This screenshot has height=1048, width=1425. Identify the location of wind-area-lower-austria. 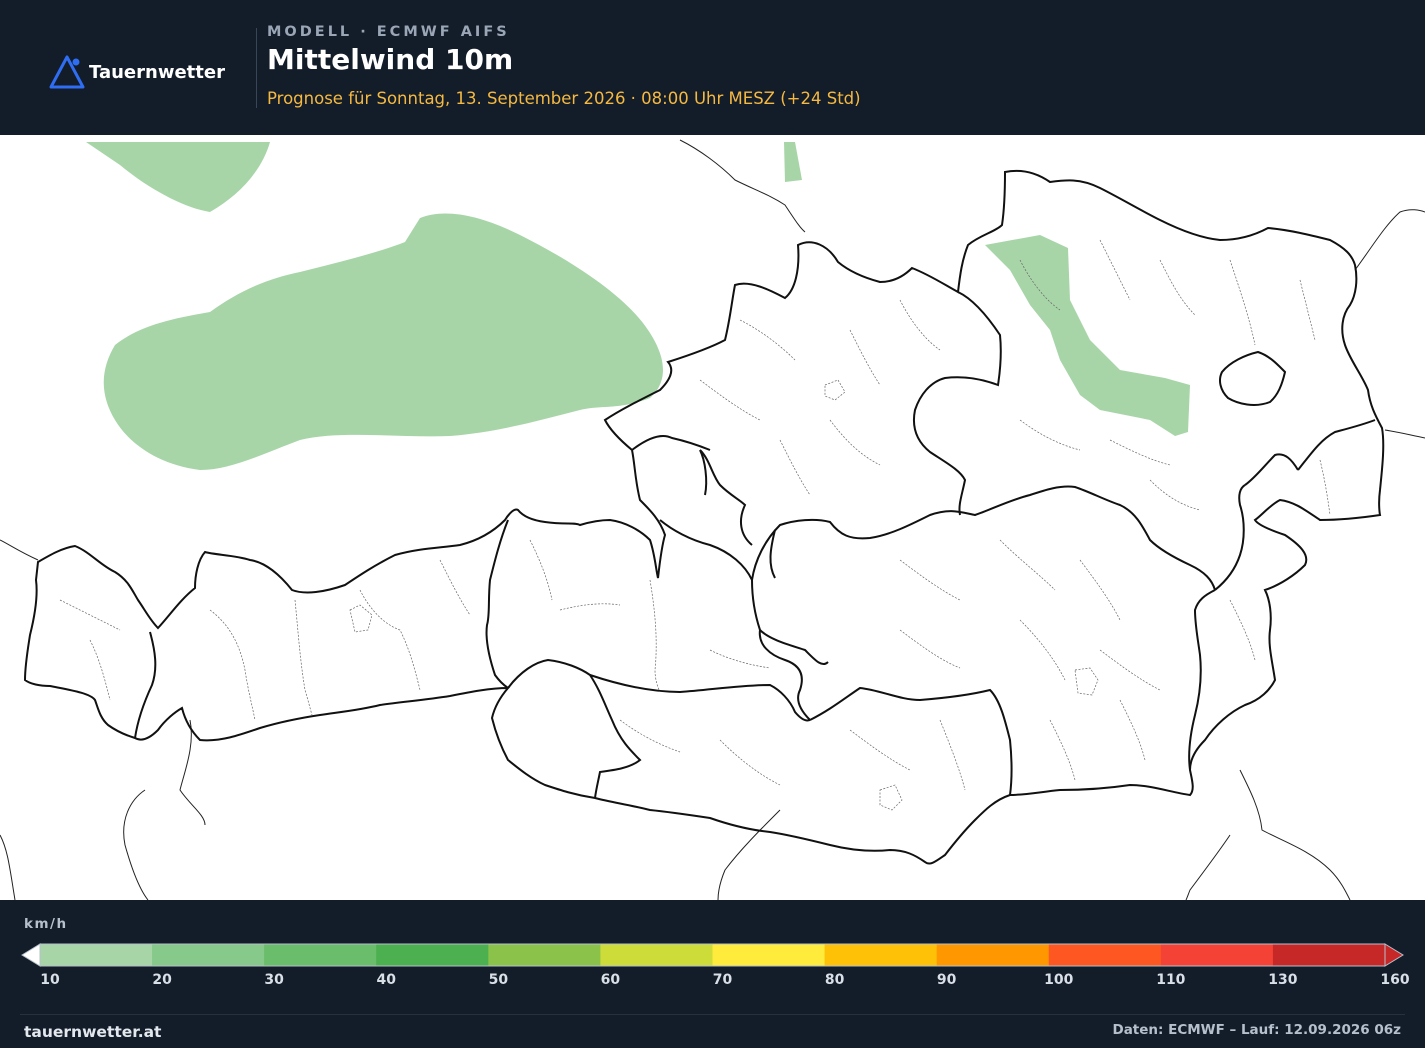
(1087, 335).